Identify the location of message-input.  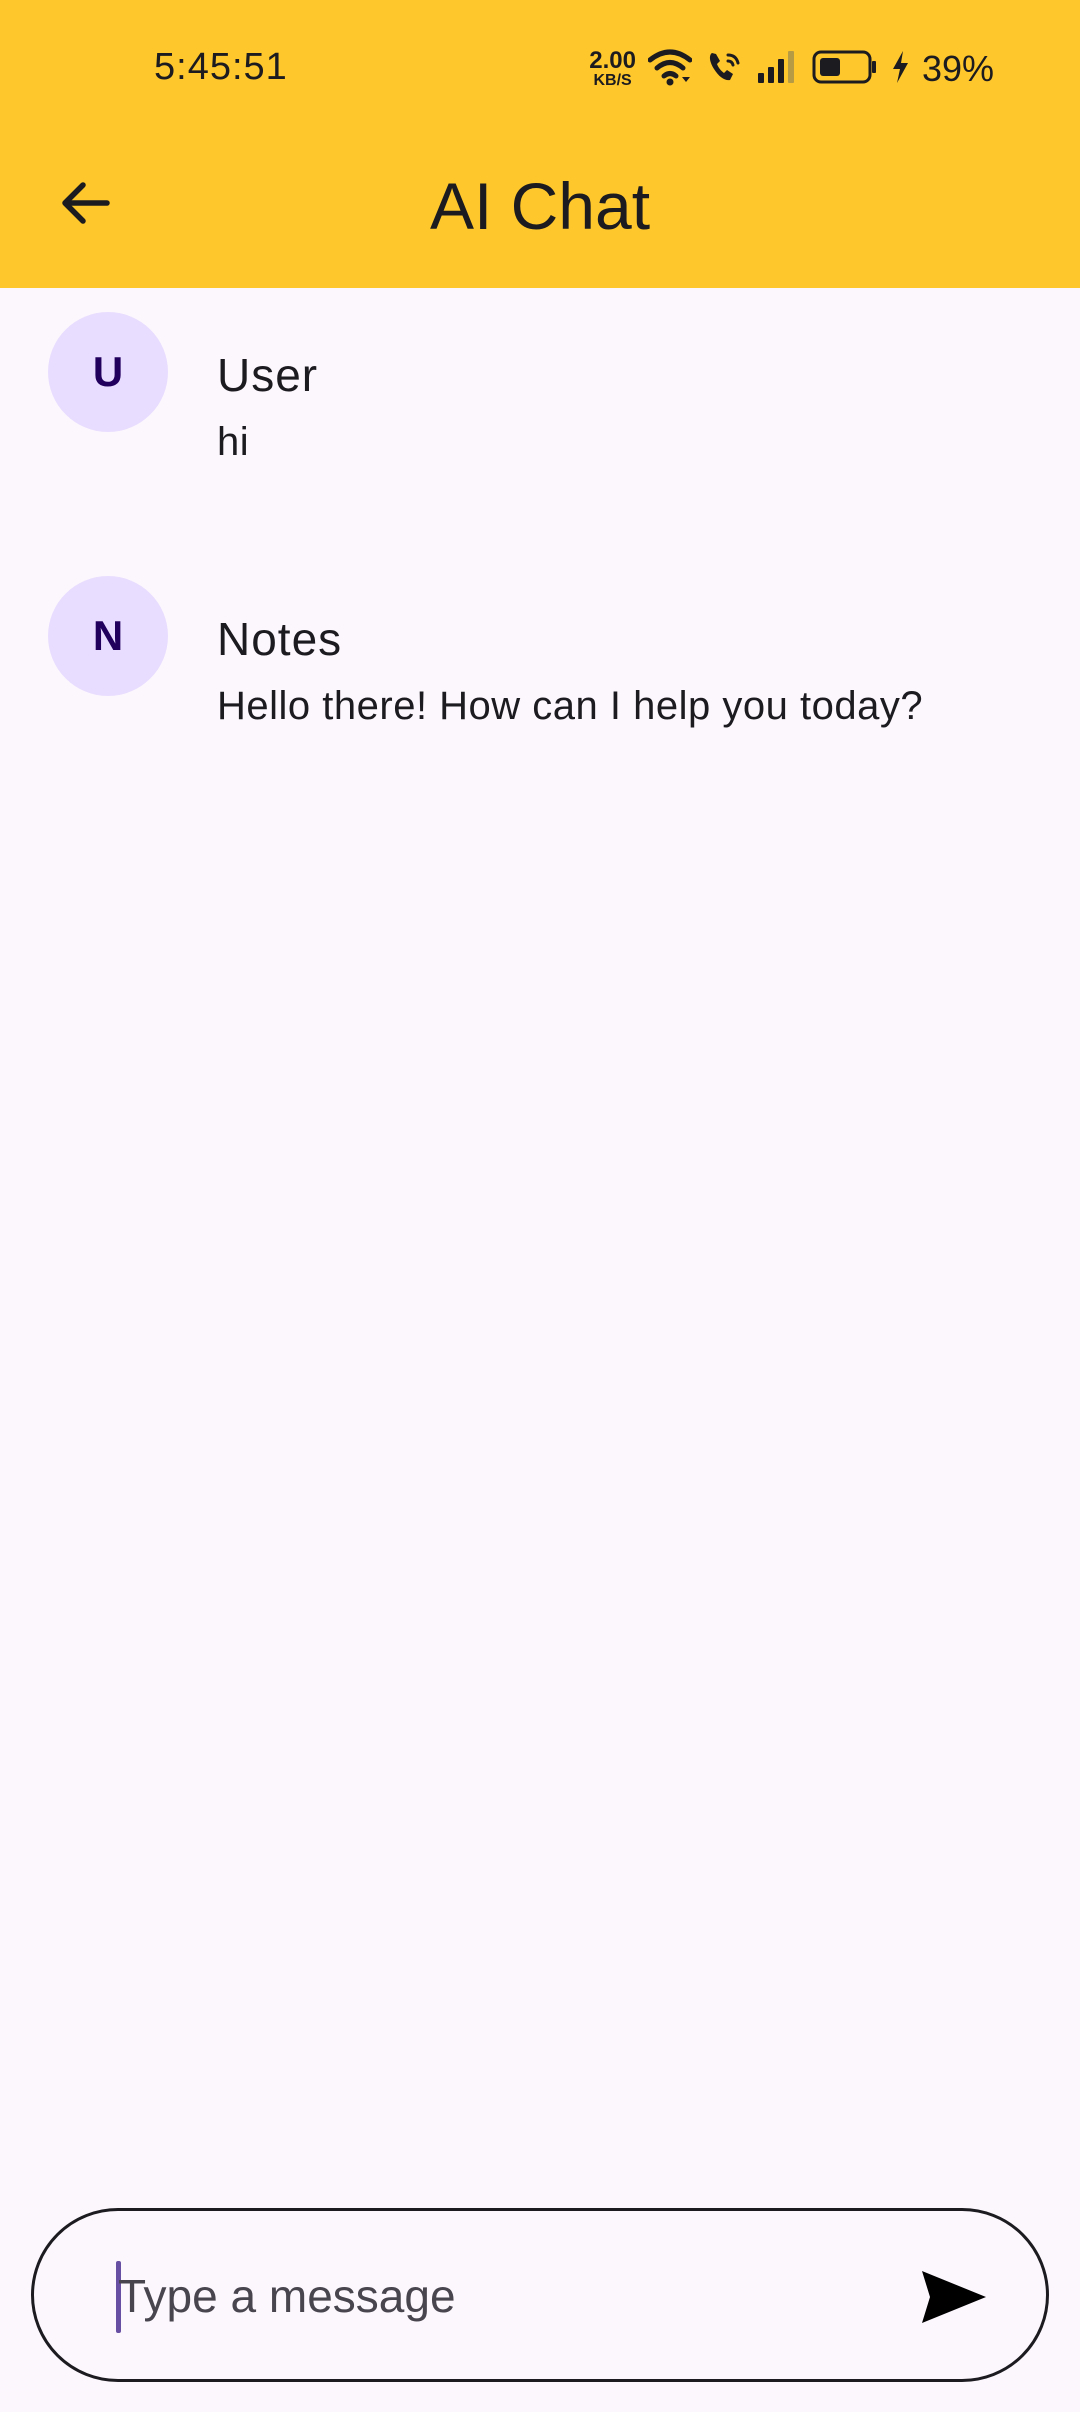
(498, 2296).